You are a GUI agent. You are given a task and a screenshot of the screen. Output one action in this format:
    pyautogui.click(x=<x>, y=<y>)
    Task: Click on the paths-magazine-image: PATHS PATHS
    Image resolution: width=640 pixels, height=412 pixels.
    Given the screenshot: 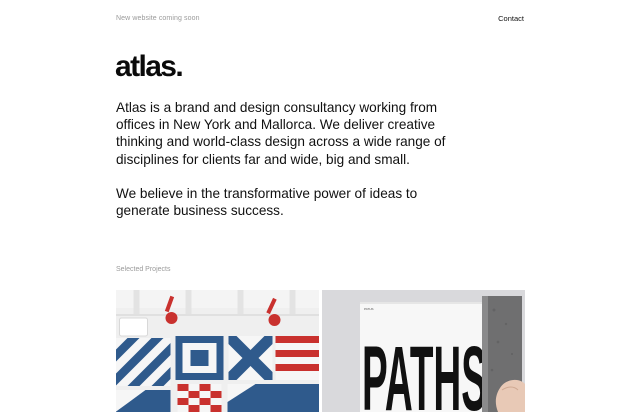 What is the action you would take?
    pyautogui.click(x=423, y=351)
    